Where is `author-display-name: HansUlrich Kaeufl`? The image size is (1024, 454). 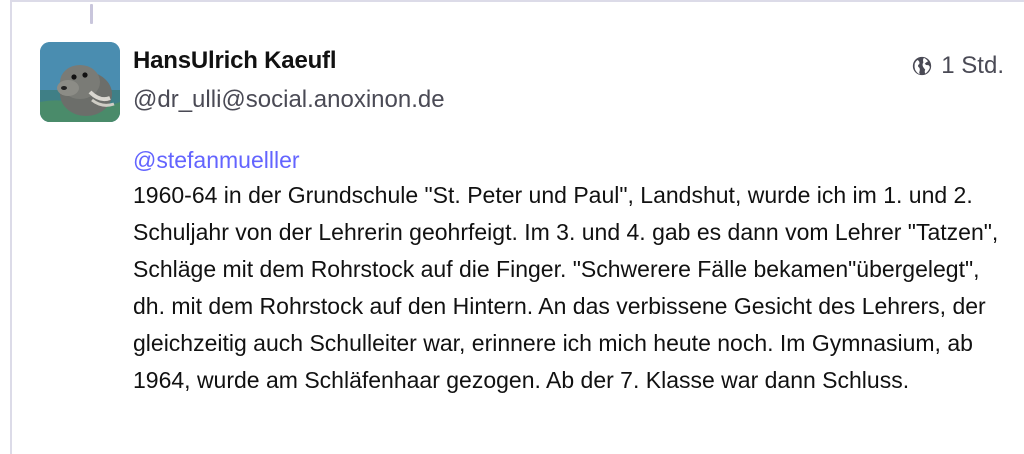 author-display-name: HansUlrich Kaeufl is located at coordinates (235, 61).